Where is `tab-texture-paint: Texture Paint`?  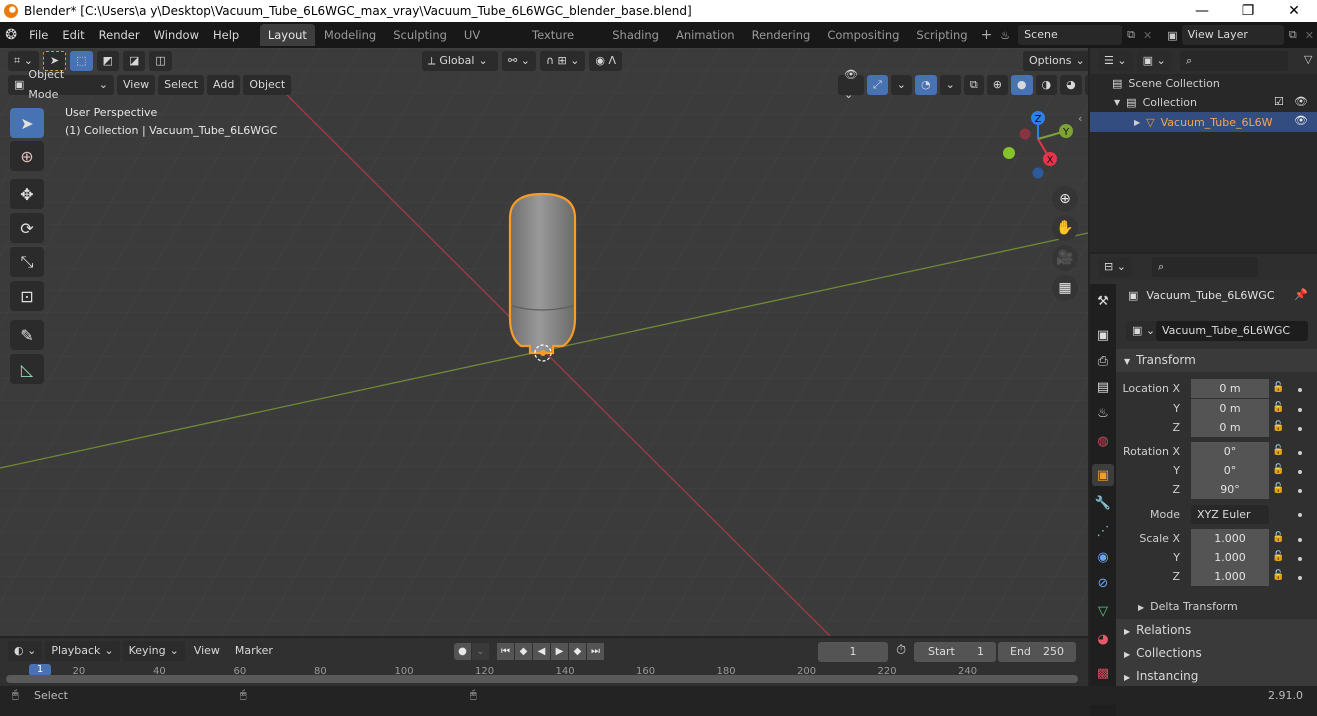 tab-texture-paint: Texture Paint is located at coordinates (563, 44).